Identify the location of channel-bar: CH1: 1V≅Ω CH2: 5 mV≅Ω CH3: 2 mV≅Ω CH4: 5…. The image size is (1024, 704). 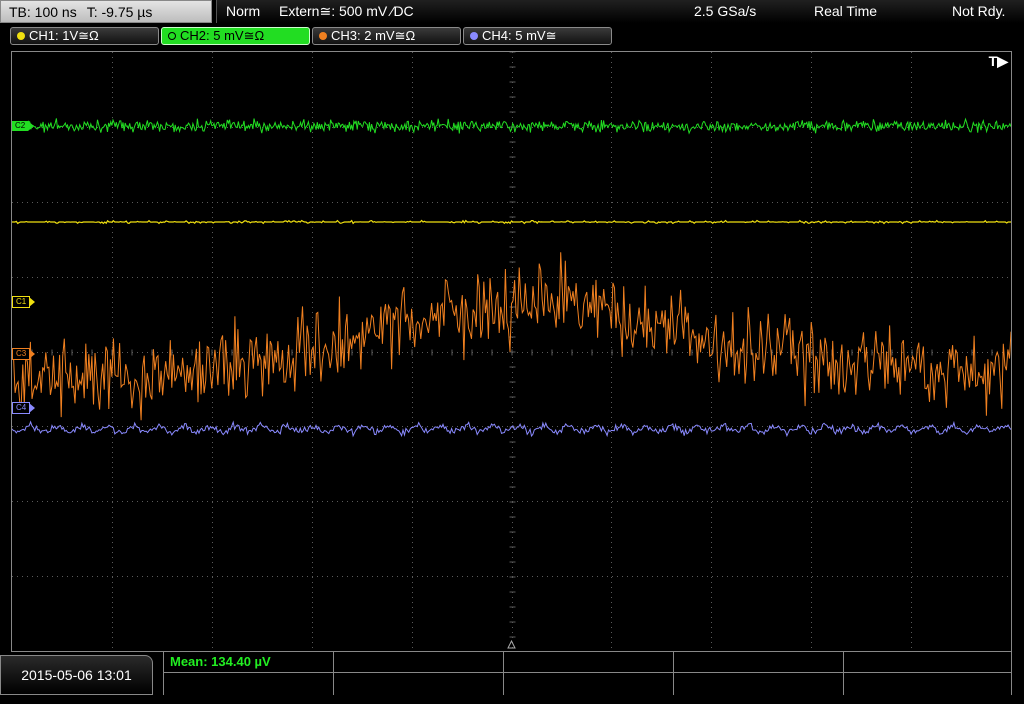
(512, 36).